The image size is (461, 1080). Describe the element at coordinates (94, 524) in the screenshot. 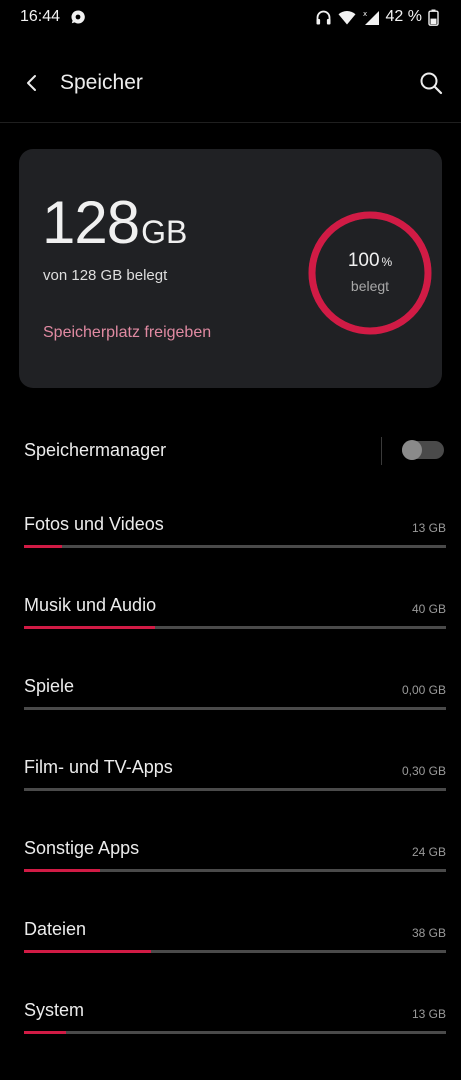

I see `category-label: Fotos und Videos` at that location.